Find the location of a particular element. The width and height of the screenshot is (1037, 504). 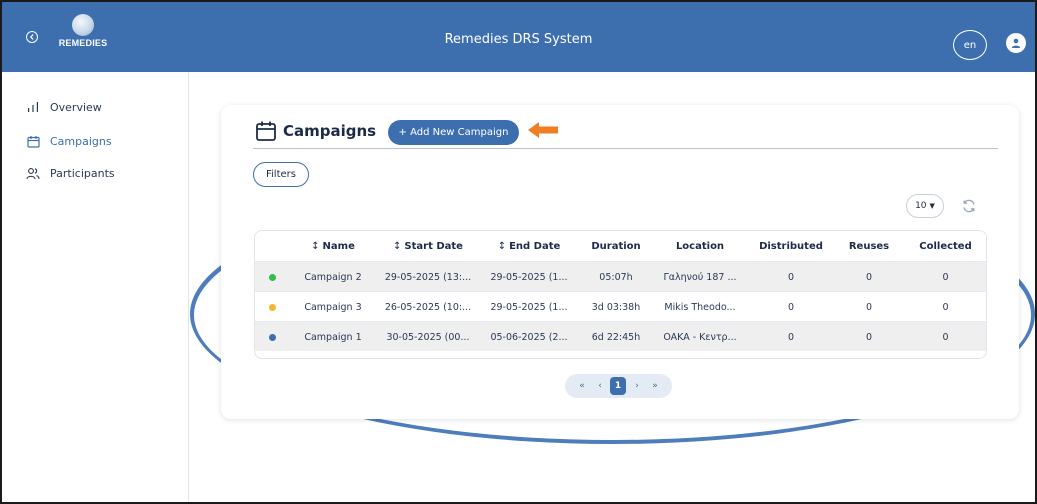

users-icon is located at coordinates (33, 173).